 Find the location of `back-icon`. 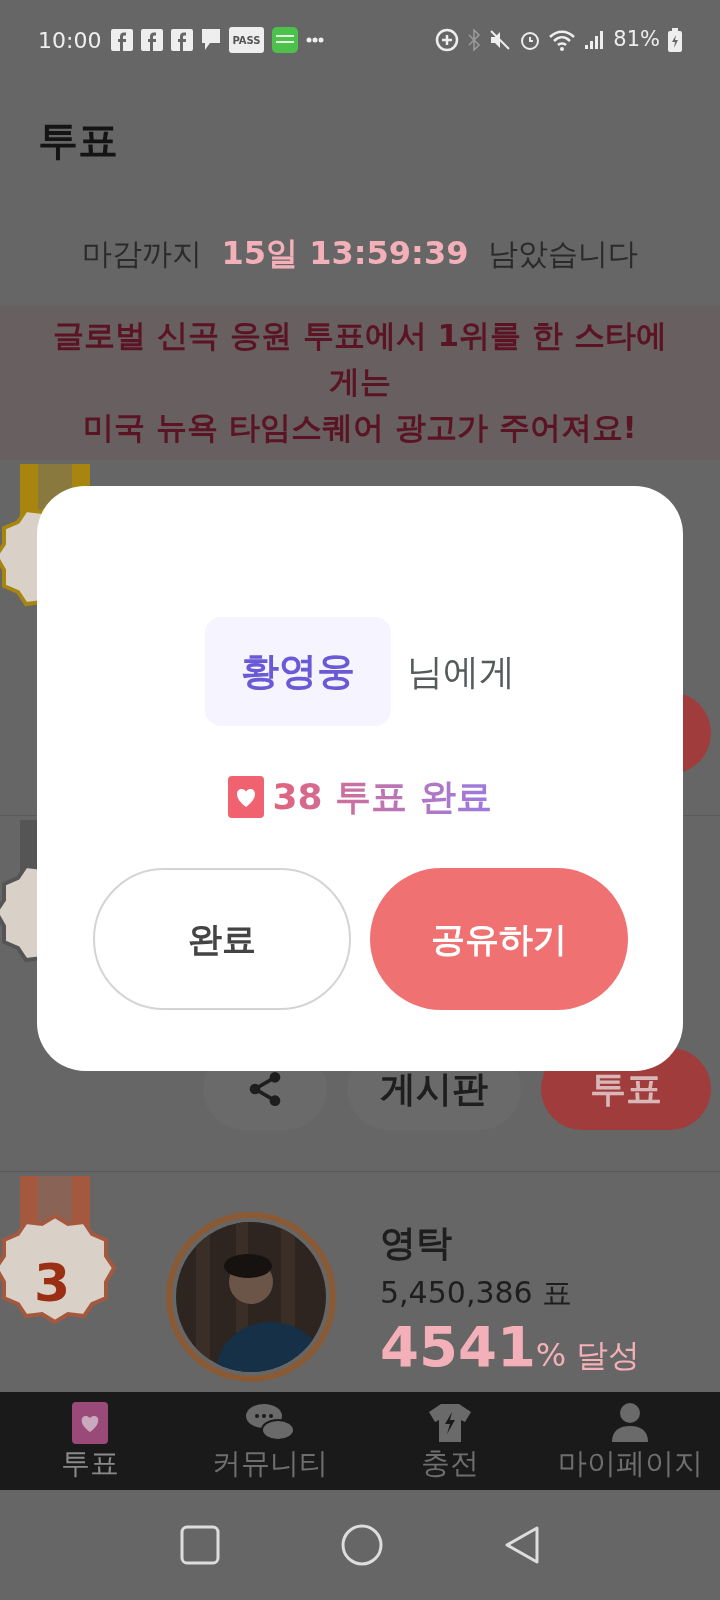

back-icon is located at coordinates (521, 1545).